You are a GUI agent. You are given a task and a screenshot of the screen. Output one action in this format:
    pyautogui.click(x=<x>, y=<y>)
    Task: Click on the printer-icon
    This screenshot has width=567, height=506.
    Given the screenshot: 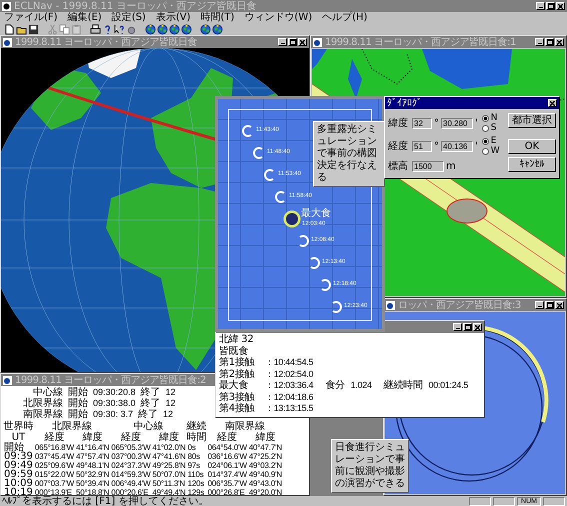 What is the action you would take?
    pyautogui.click(x=95, y=29)
    